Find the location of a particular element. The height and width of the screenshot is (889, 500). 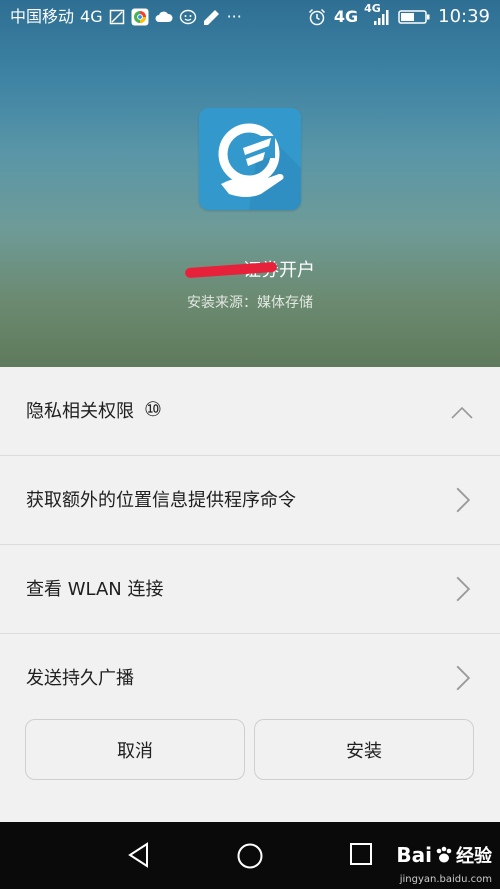

signal-icon: 4G is located at coordinates (377, 14).